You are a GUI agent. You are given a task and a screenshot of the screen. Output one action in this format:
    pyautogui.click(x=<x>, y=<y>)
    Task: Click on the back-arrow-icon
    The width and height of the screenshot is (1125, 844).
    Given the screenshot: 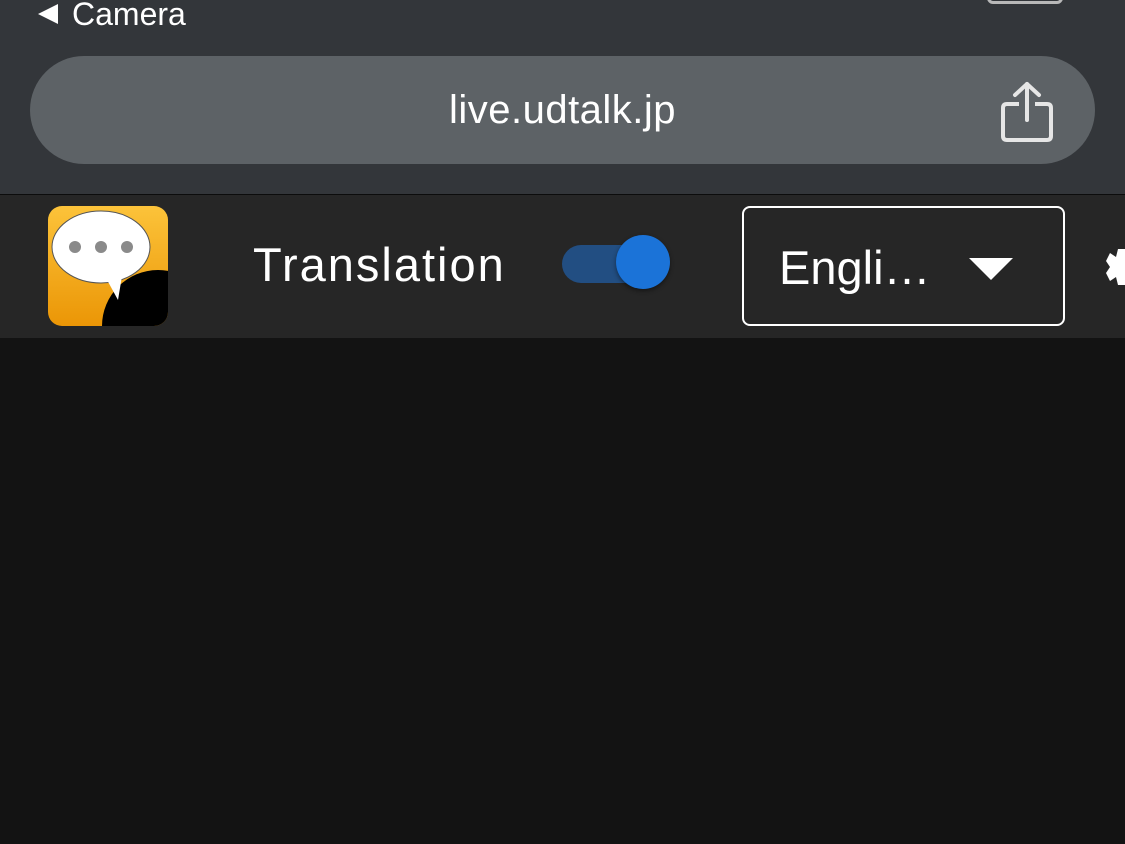 What is the action you would take?
    pyautogui.click(x=48, y=14)
    